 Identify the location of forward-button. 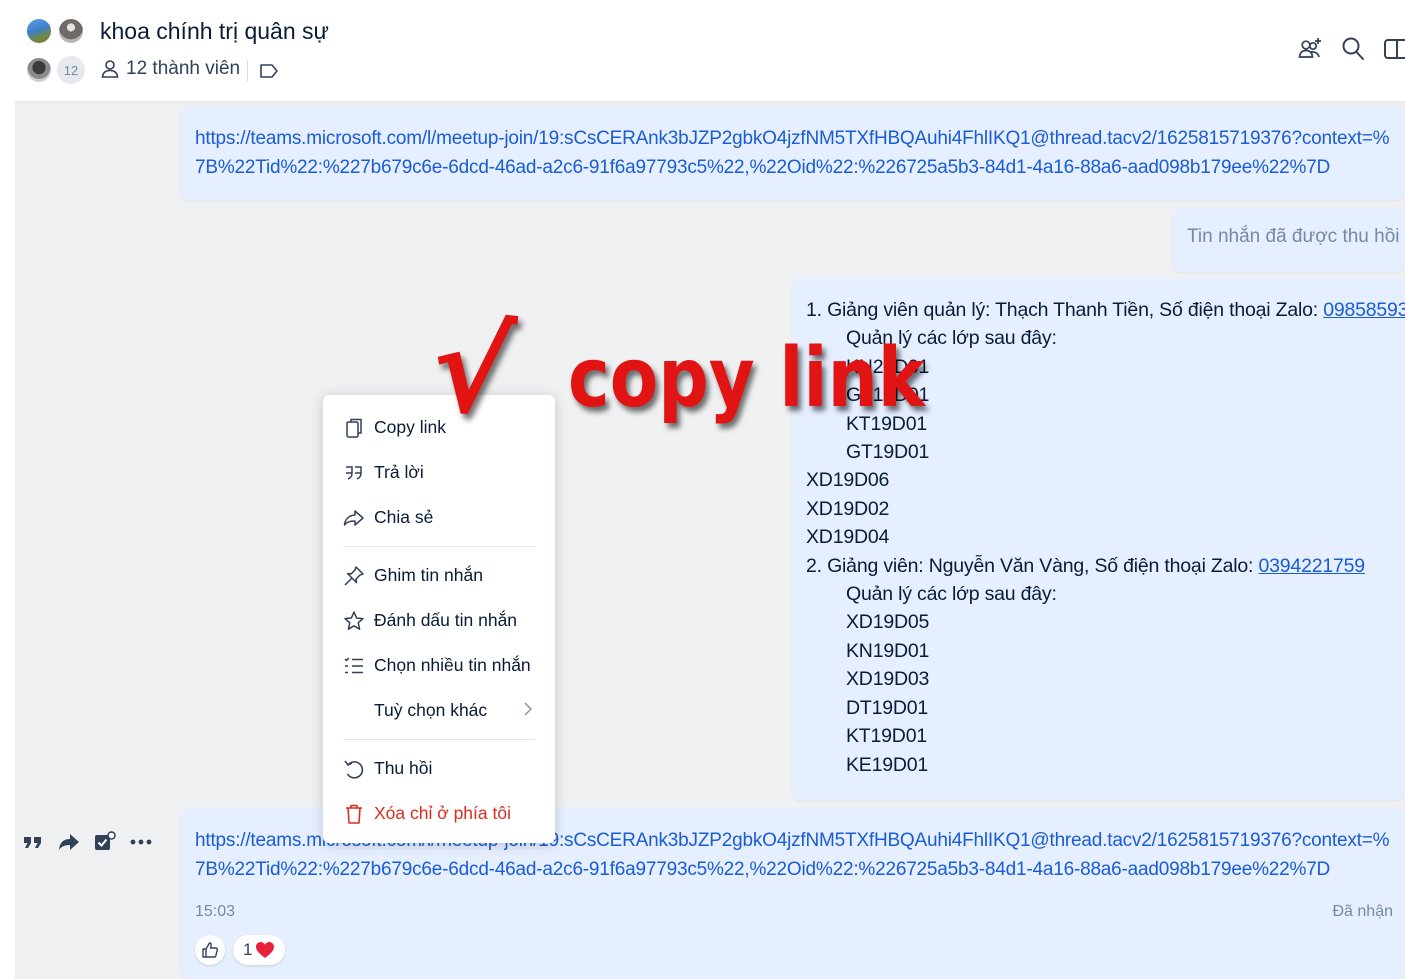
(69, 842).